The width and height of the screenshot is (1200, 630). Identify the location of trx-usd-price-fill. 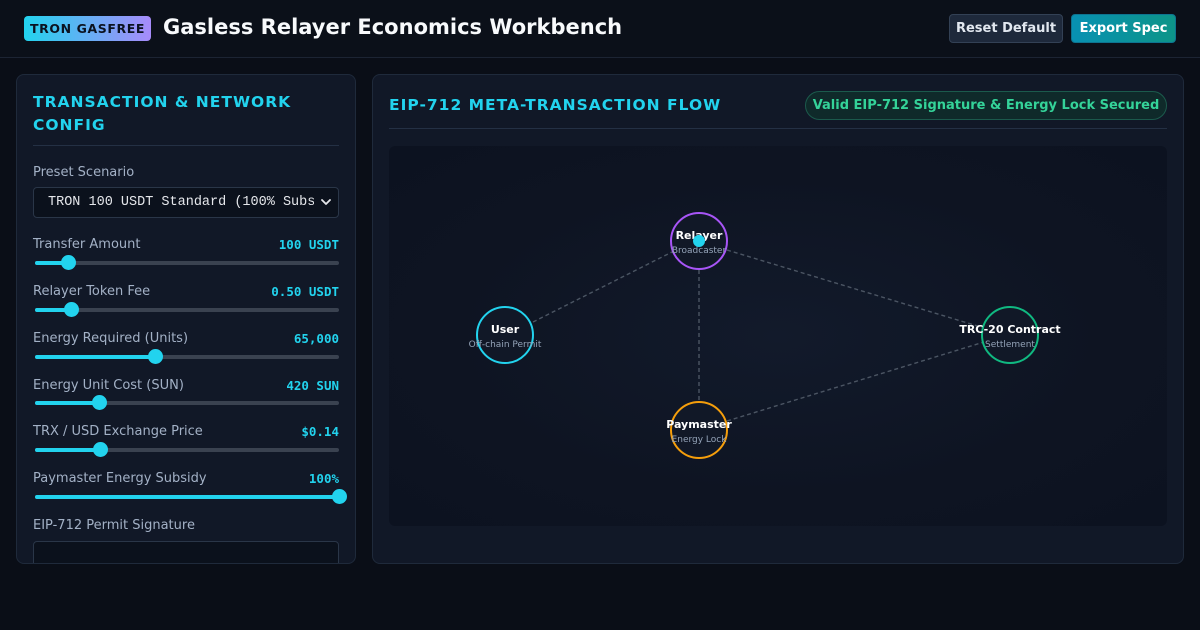
(68, 450).